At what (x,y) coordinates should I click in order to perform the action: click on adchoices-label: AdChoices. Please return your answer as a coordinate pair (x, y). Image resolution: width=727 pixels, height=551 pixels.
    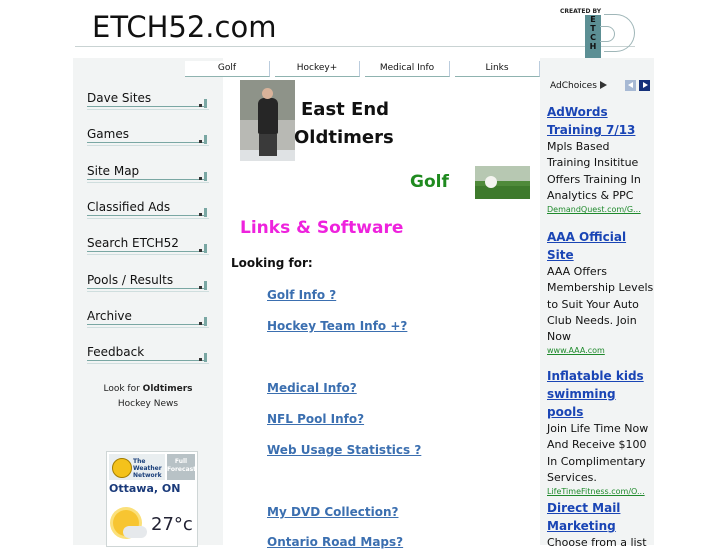
    Looking at the image, I should click on (578, 86).